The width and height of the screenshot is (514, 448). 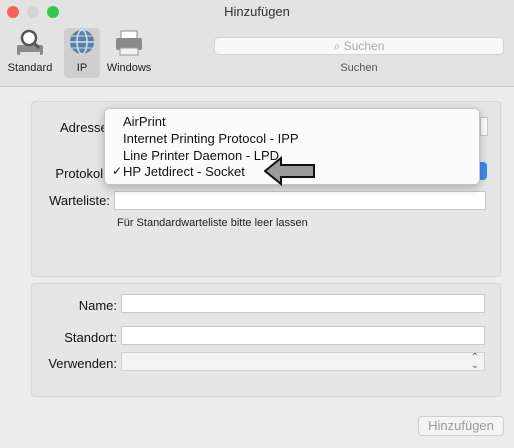 What do you see at coordinates (30, 68) in the screenshot?
I see `tool-standard-label: Standard` at bounding box center [30, 68].